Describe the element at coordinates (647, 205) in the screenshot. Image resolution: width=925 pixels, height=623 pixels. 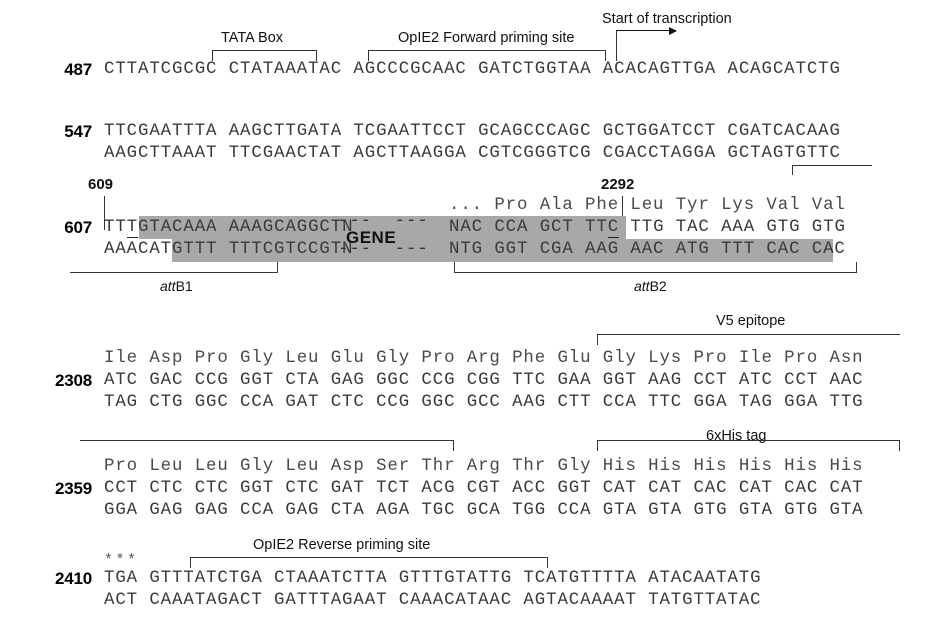
I see `amino-acid-row-607: ... Pro Ala Phe Leu Tyr Lys Val Val` at that location.